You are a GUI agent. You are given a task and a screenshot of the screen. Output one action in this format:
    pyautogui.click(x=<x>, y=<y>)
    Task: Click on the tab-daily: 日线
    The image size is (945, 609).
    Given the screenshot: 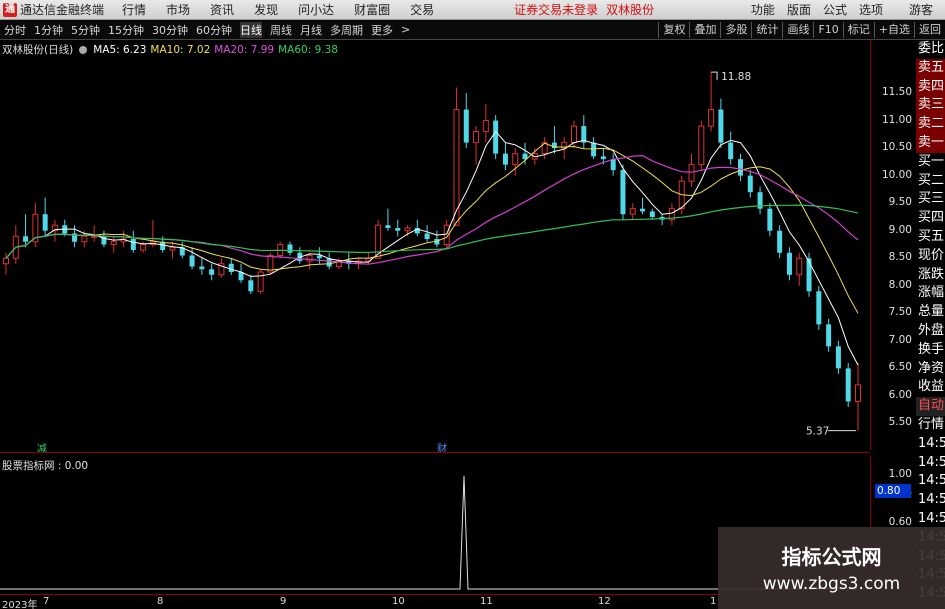 What is the action you would take?
    pyautogui.click(x=251, y=29)
    